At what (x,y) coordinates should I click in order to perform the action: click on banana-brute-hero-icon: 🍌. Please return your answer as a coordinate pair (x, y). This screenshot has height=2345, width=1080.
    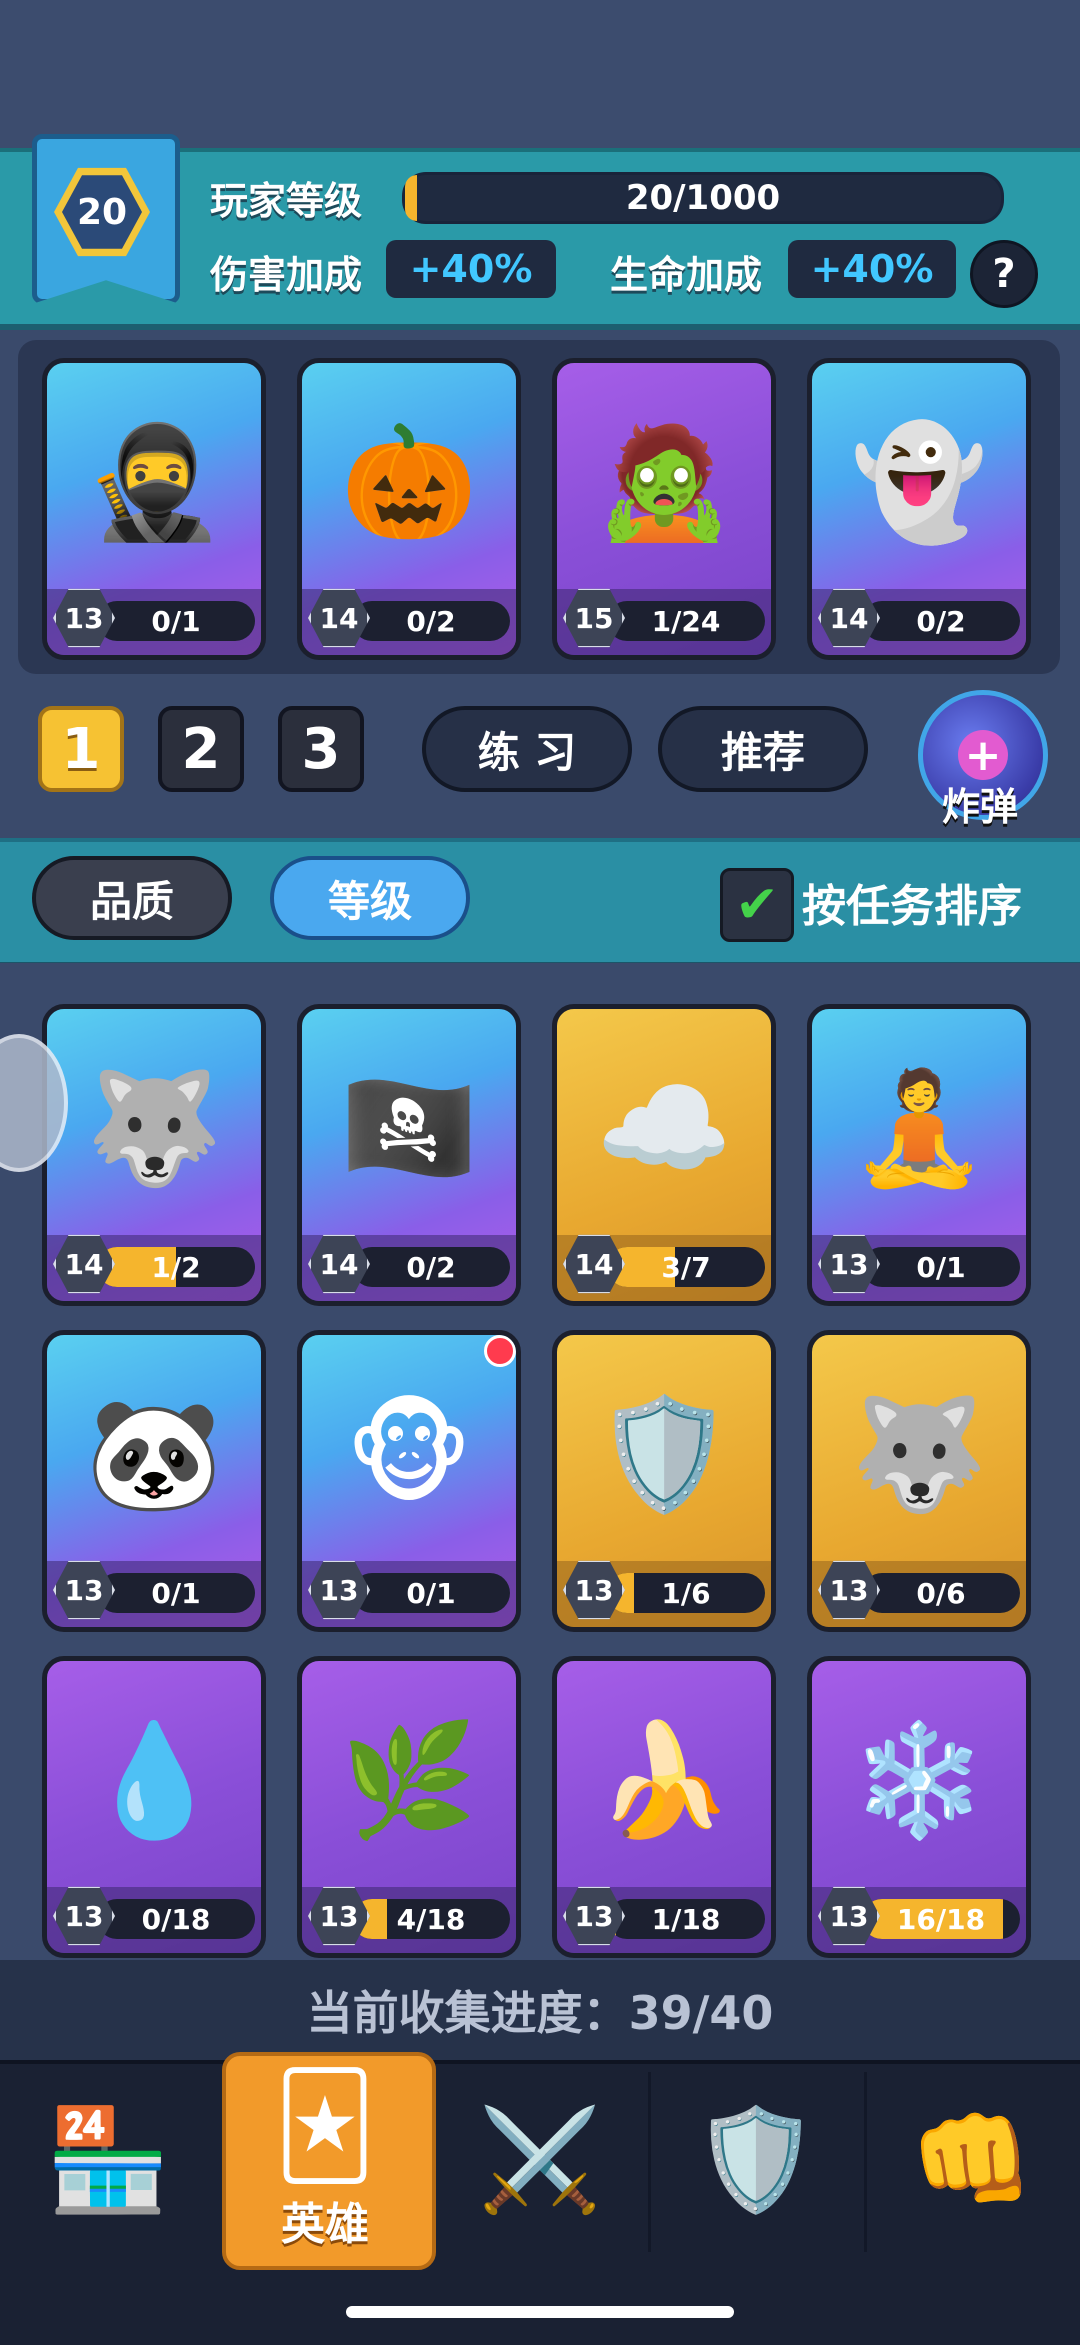
    Looking at the image, I should click on (664, 1779).